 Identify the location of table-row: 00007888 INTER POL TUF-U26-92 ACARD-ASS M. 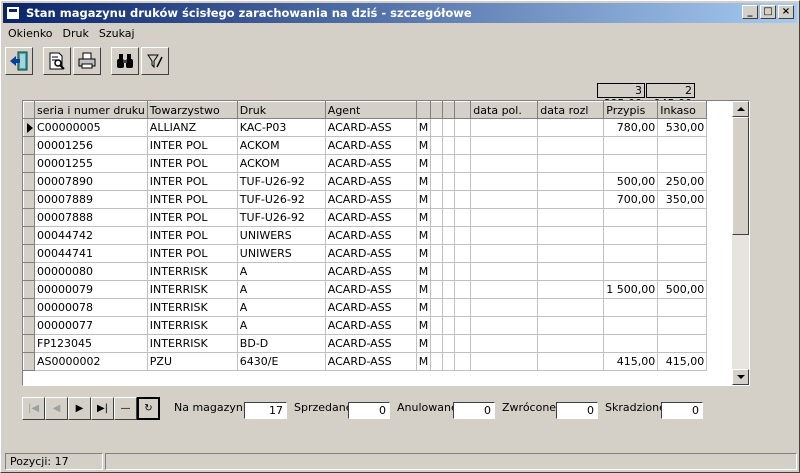
(365, 217).